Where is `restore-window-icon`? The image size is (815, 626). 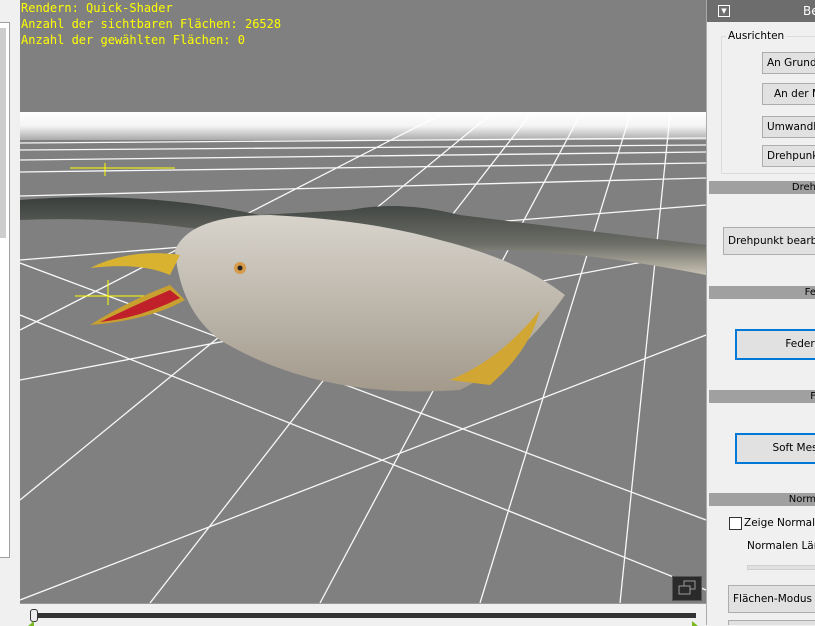 restore-window-icon is located at coordinates (687, 588).